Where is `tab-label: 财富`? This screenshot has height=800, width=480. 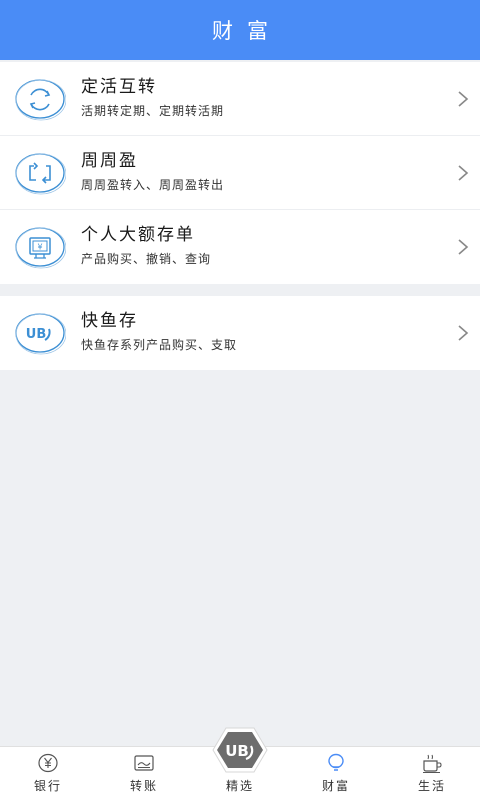 tab-label: 财富 is located at coordinates (335, 786).